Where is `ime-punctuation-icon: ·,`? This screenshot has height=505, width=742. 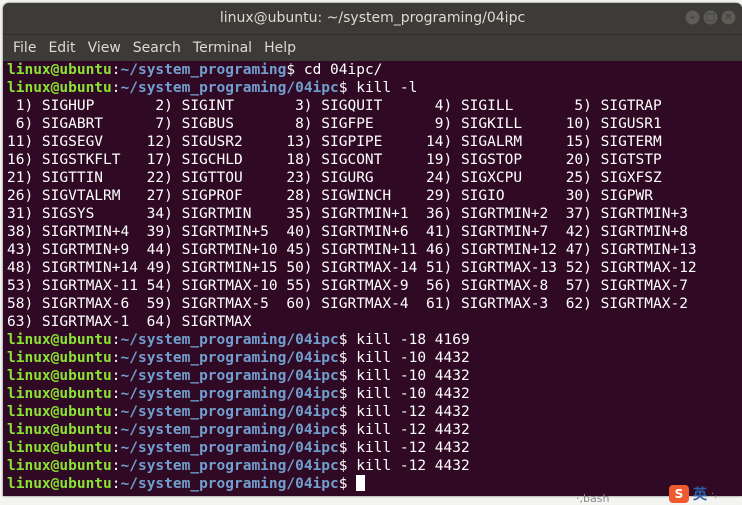
ime-punctuation-icon: ·, is located at coordinates (714, 494).